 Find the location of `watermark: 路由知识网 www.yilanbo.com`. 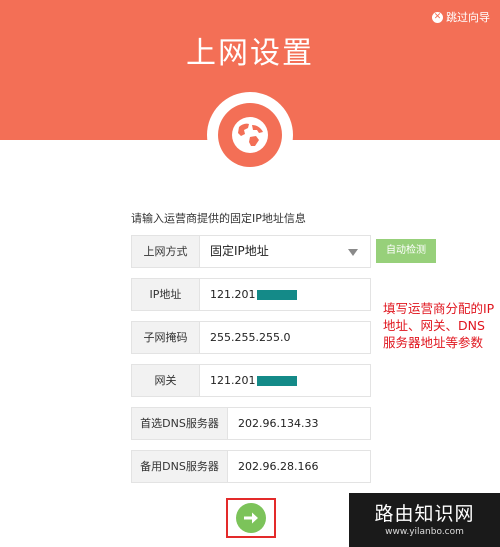

watermark: 路由知识网 www.yilanbo.com is located at coordinates (424, 520).